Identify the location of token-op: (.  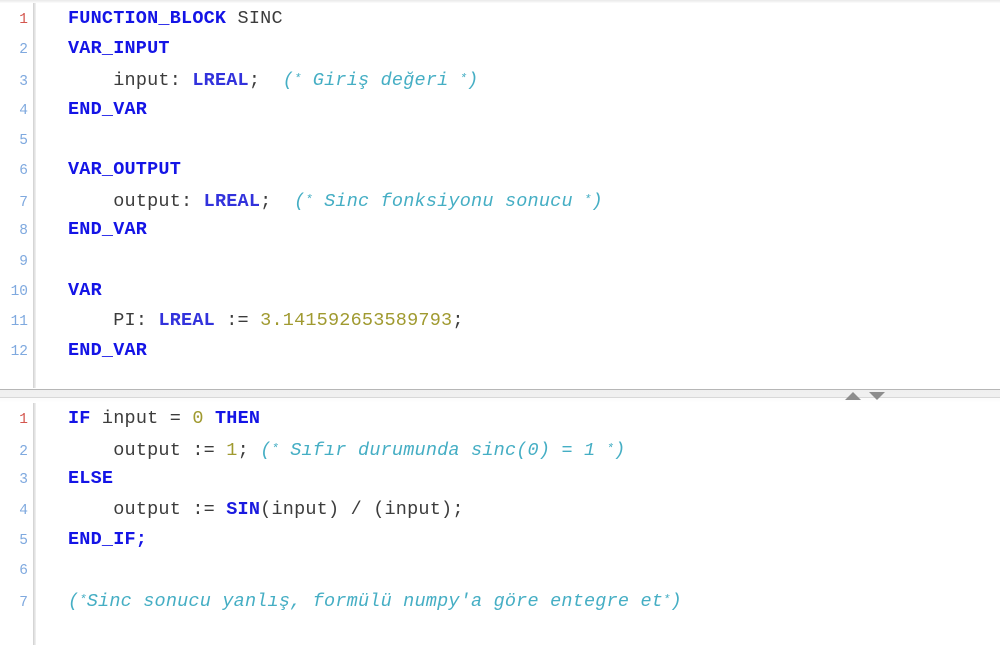
(266, 509).